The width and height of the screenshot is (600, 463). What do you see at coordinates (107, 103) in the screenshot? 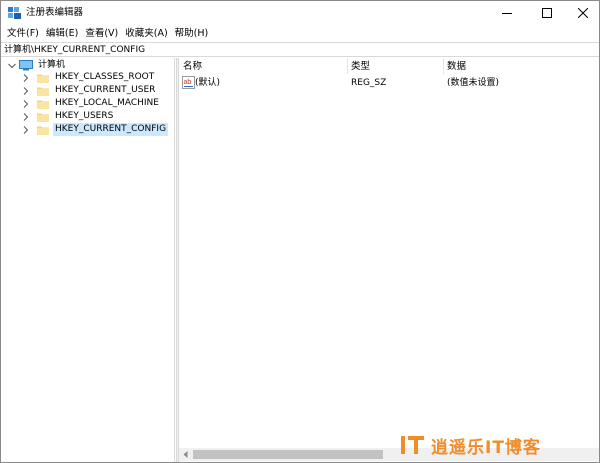
I see `tree-label: HKEY_LOCAL_MACHINE` at bounding box center [107, 103].